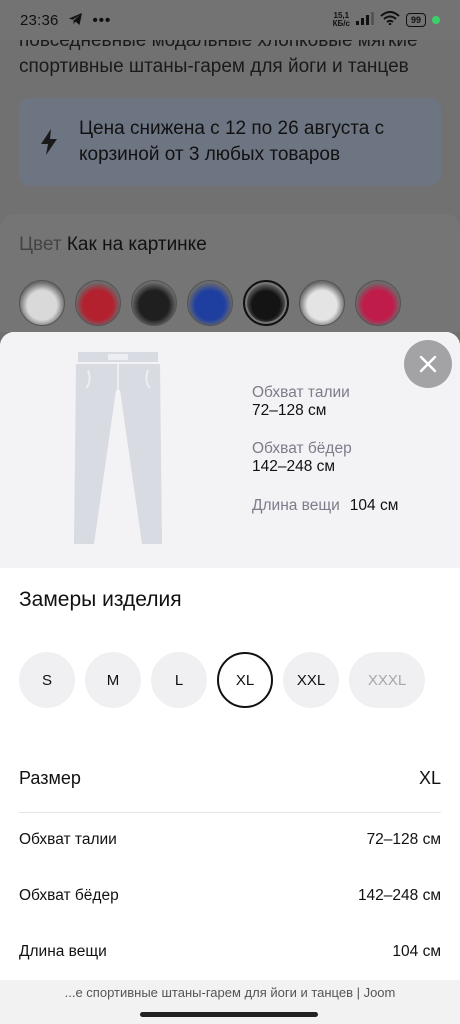  Describe the element at coordinates (311, 680) in the screenshot. I see `size-option-xxl: XXL` at that location.